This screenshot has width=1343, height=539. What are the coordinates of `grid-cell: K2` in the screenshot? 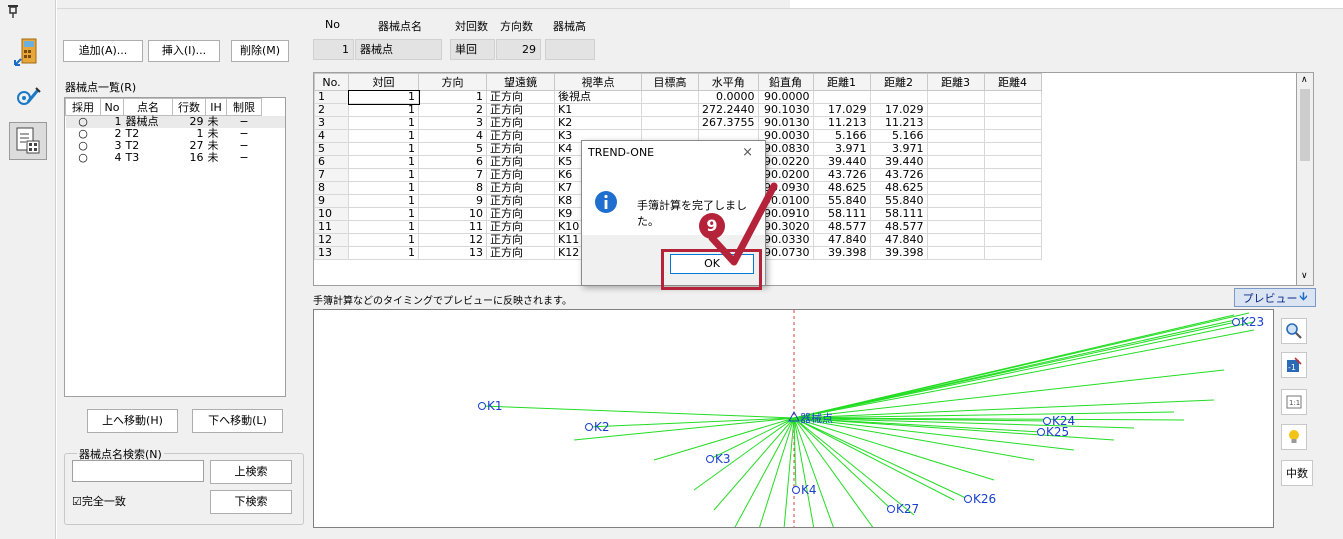 It's located at (598, 123).